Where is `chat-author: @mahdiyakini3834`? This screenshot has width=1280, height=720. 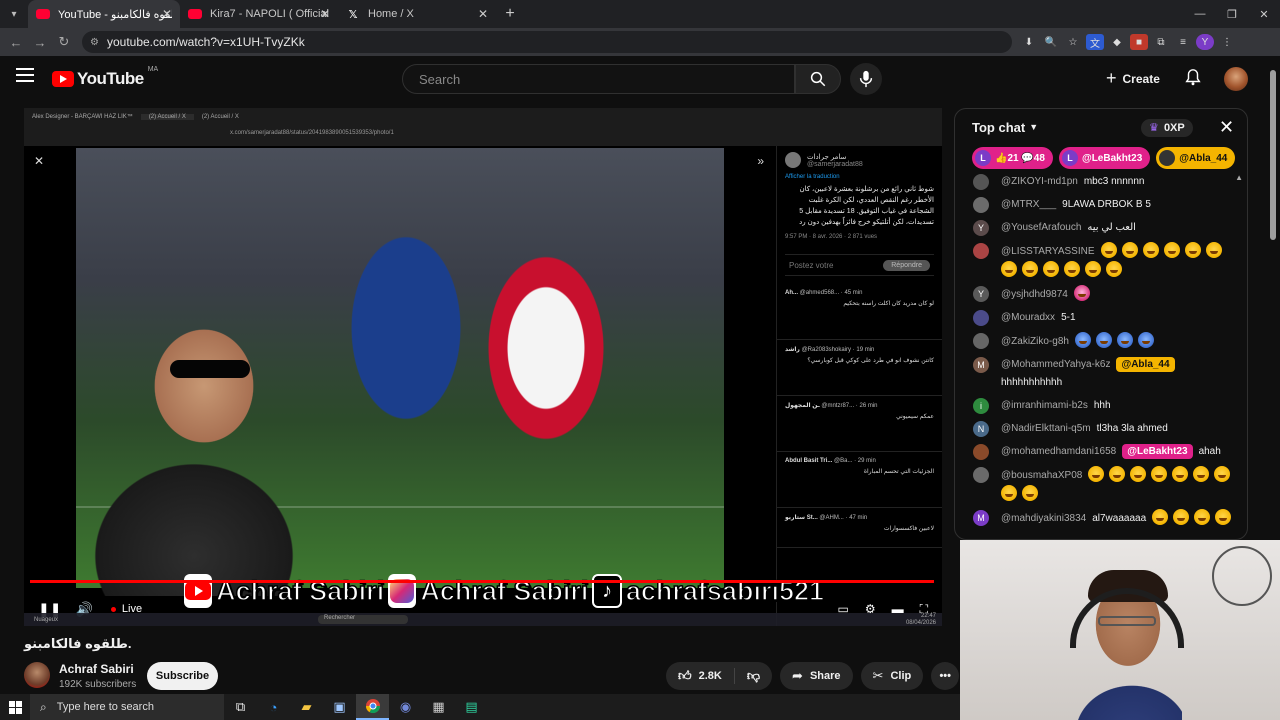
chat-author: @mahdiyakini3834 is located at coordinates (1043, 518).